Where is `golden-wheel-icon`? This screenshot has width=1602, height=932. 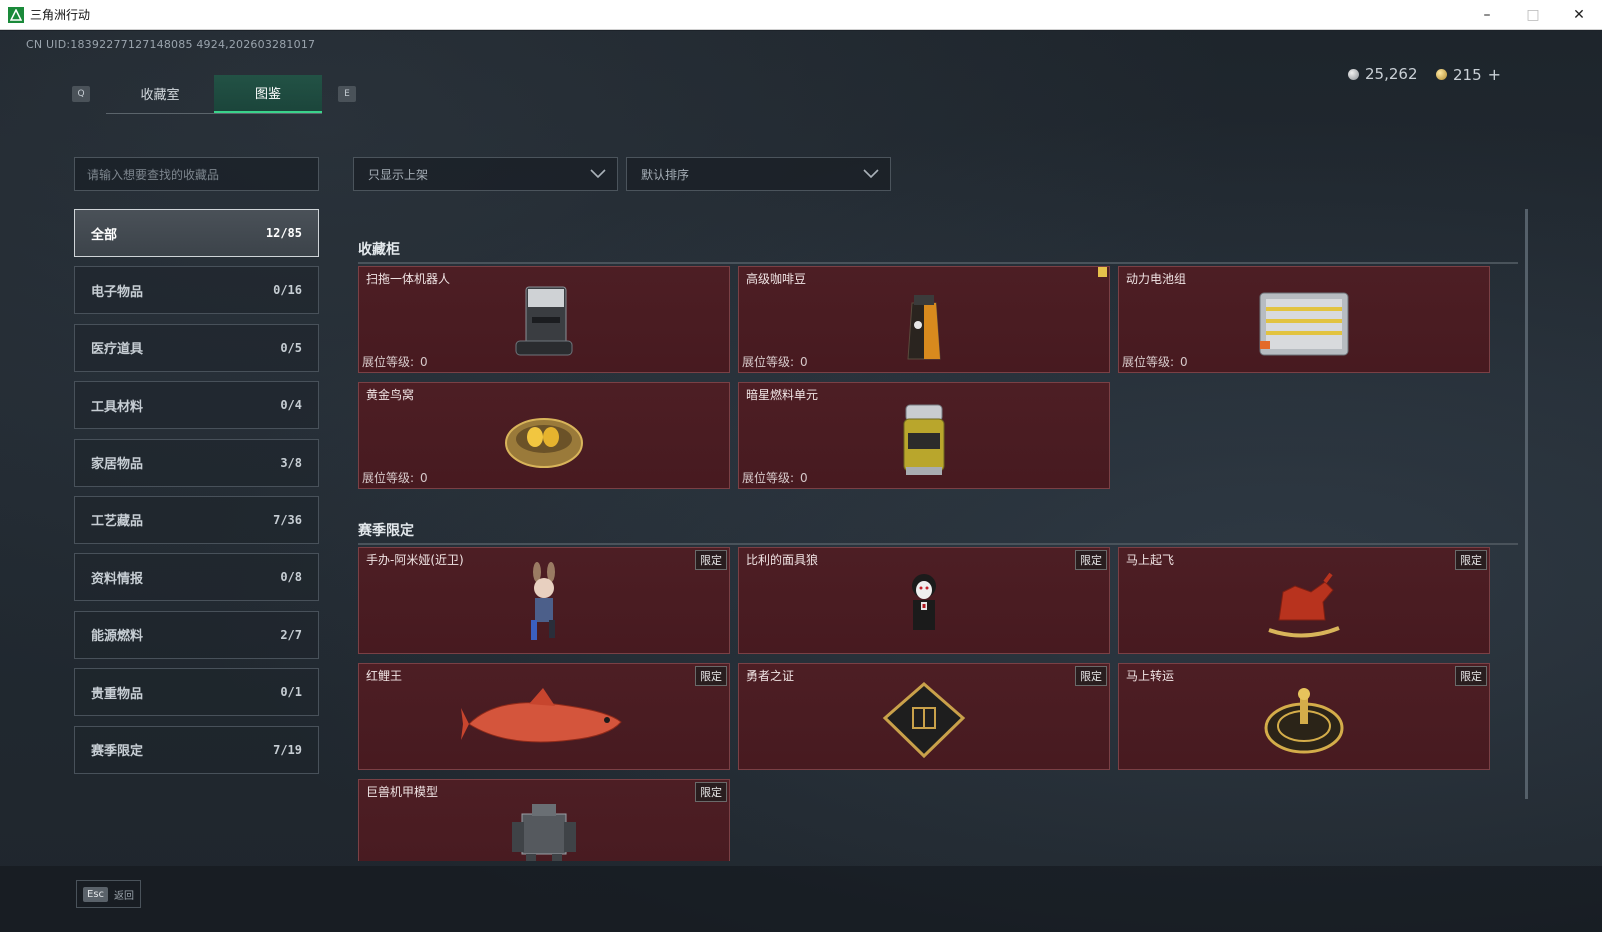
golden-wheel-icon is located at coordinates (1304, 721).